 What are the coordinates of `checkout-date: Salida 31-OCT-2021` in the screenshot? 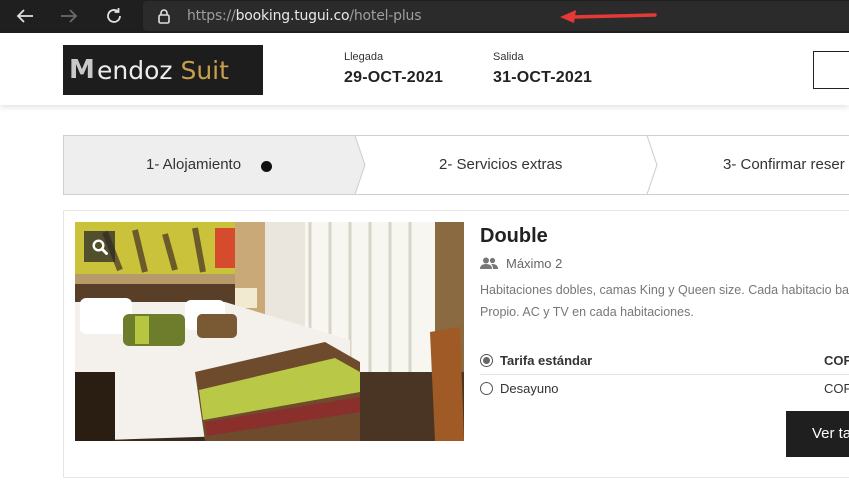 It's located at (542, 69).